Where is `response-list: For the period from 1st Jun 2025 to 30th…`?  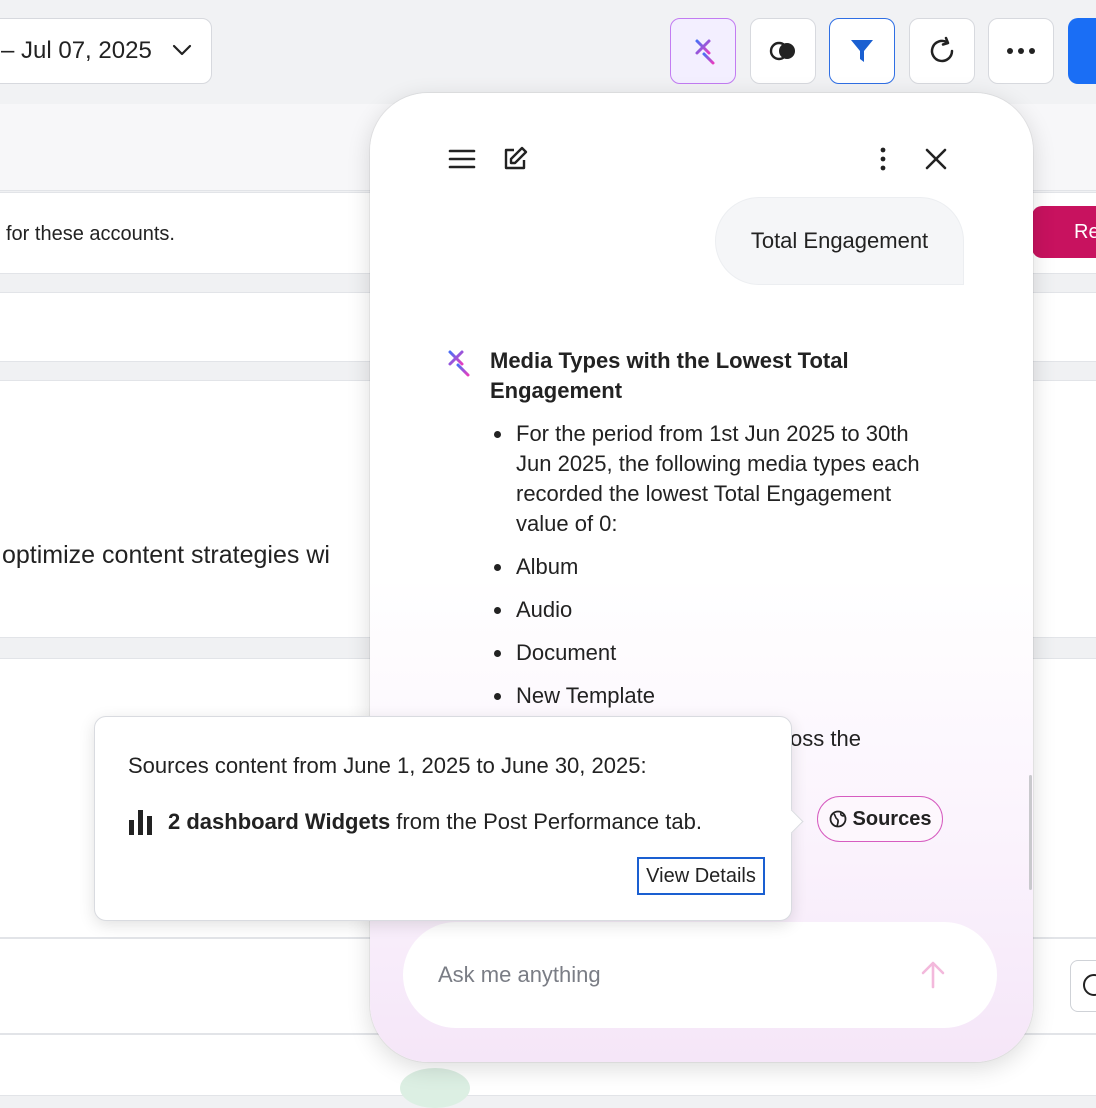 response-list: For the period from 1st Jun 2025 to 30th… is located at coordinates (705, 571).